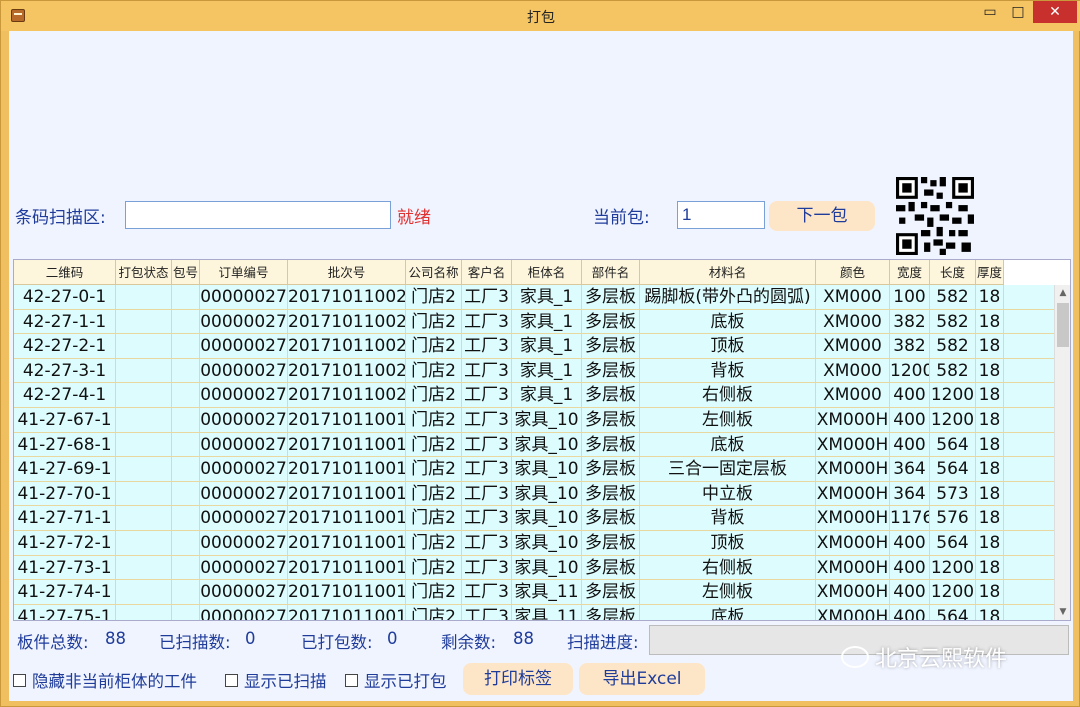  What do you see at coordinates (941, 659) in the screenshot?
I see `watermark-text: 北京云熙软件` at bounding box center [941, 659].